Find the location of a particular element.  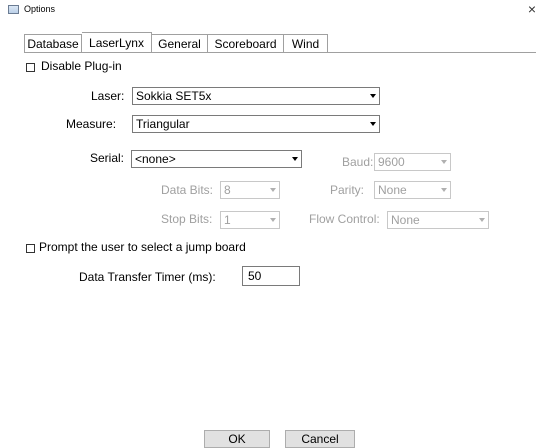

data-transfer-timer-label: Data Transfer Timer (ms): is located at coordinates (147, 277).